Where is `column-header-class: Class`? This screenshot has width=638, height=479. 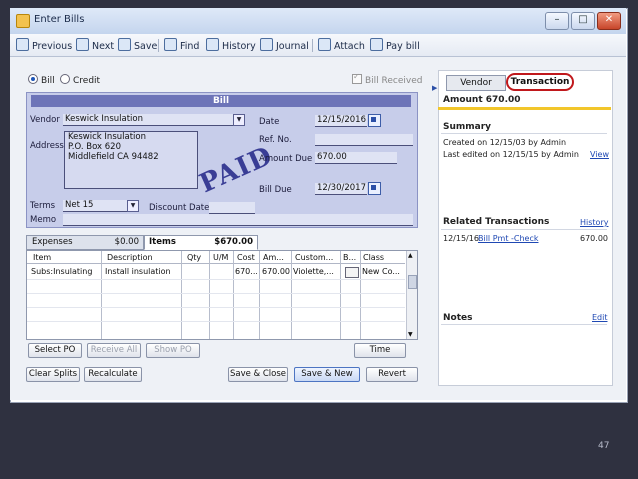
column-header-class: Class is located at coordinates (383, 257).